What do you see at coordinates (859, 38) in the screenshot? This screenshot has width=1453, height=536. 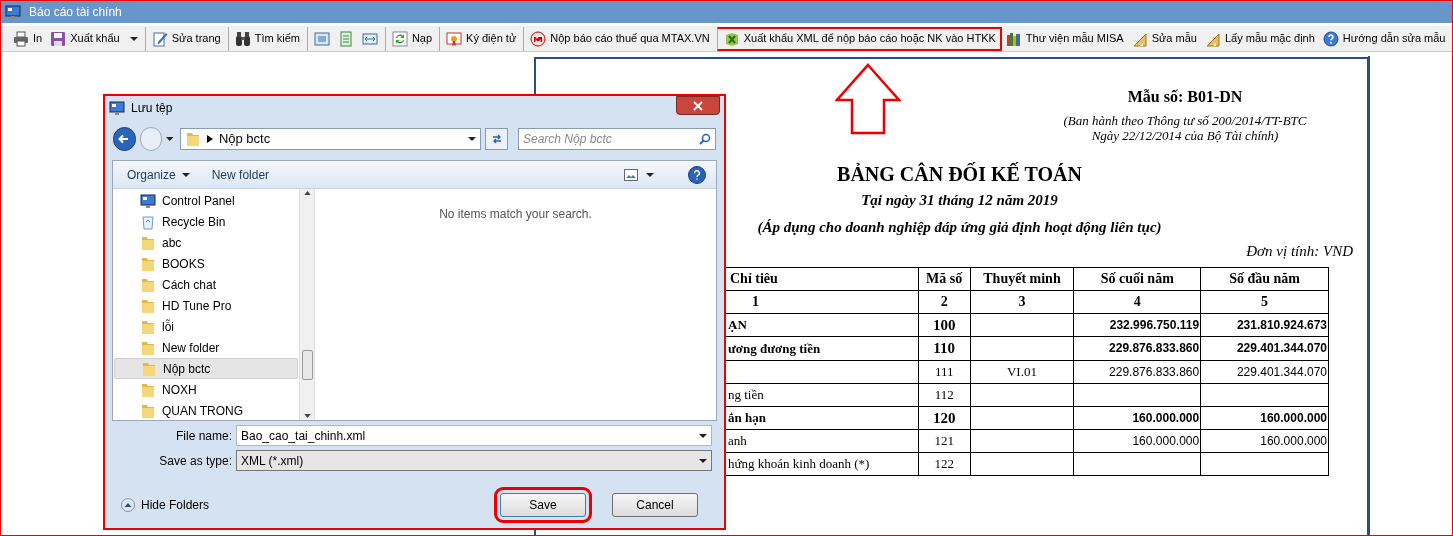 I see `toolbar-button: Xuất khẩu XML để nộp báo cáo hoặc NK vào HTKK` at bounding box center [859, 38].